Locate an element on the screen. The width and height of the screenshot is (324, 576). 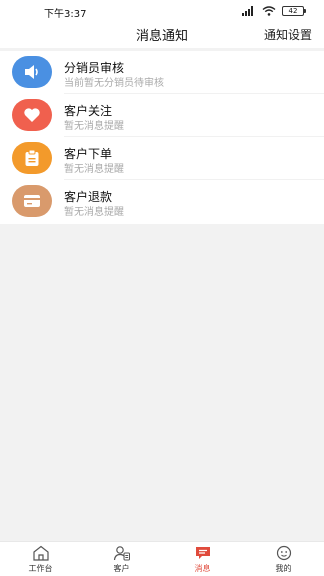
notification-item-distributor-review: 分销员审核 当前暂无分销员待审核 is located at coordinates (162, 72).